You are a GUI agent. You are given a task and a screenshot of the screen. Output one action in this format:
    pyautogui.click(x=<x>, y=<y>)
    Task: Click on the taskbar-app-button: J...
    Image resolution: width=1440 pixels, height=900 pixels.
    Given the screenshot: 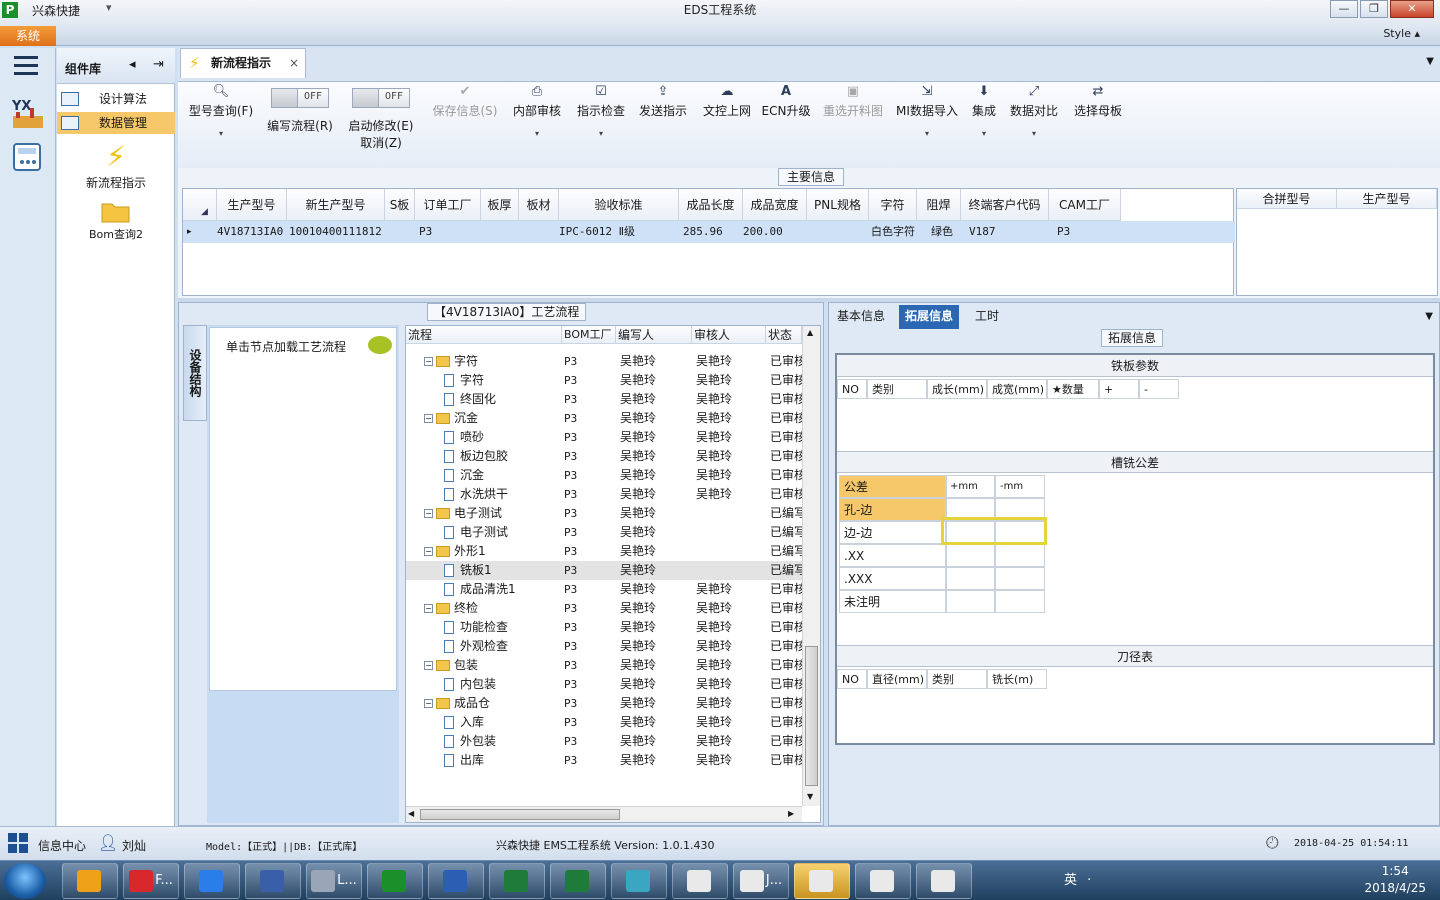 What is the action you would take?
    pyautogui.click(x=761, y=881)
    